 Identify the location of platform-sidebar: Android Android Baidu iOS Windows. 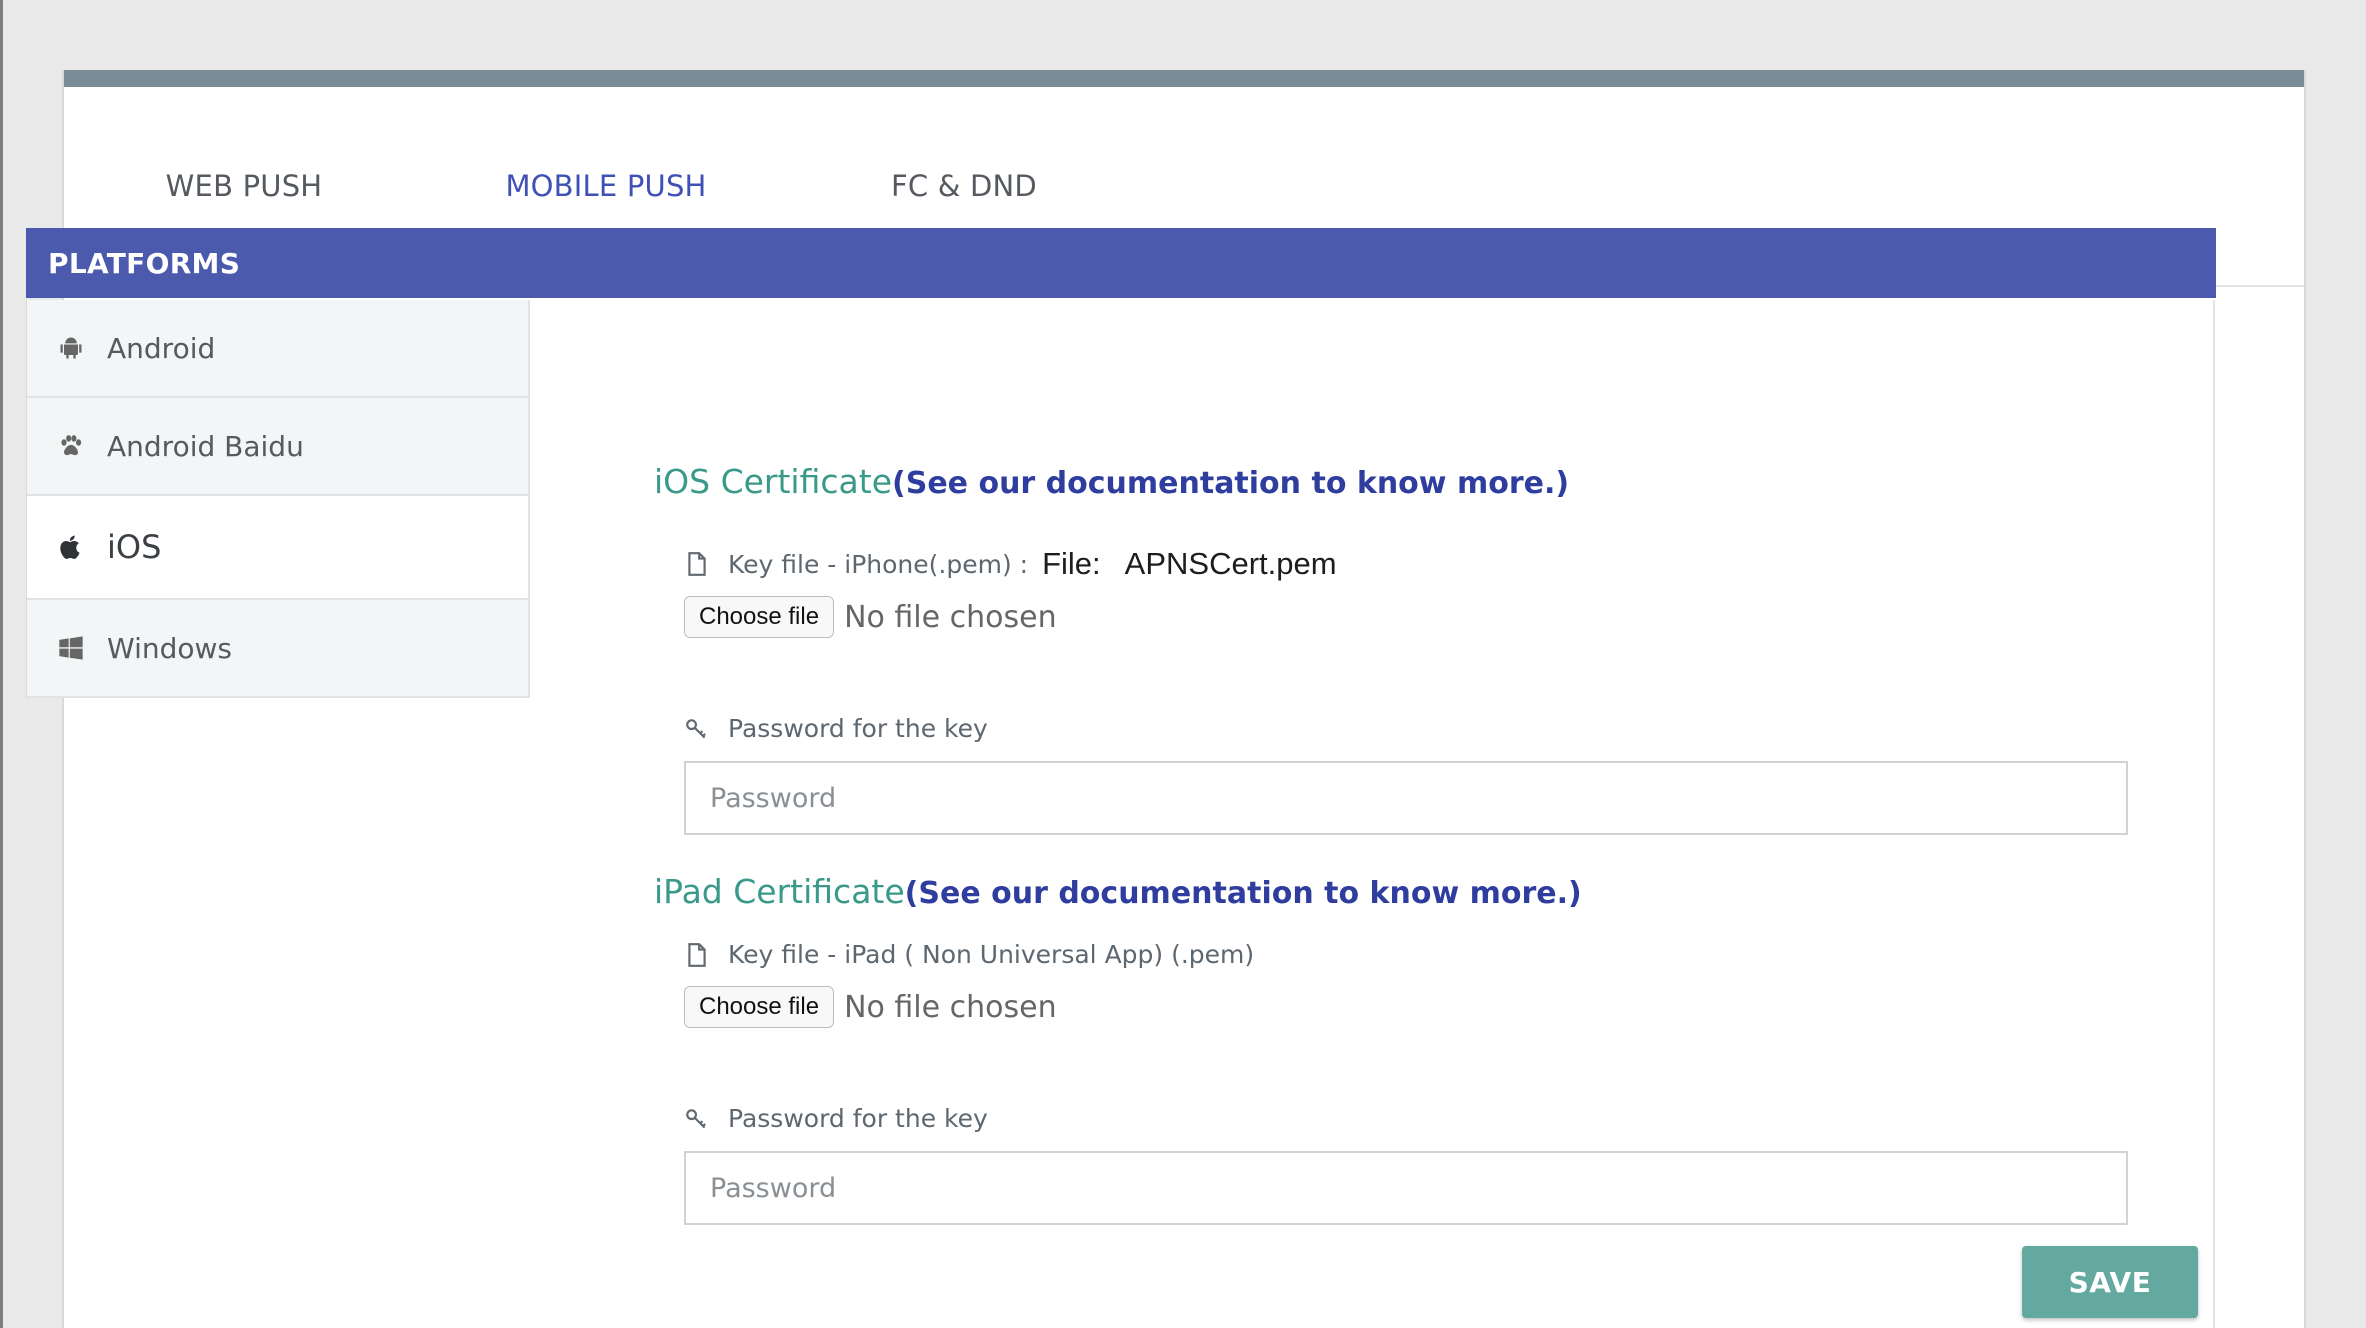
(278, 499).